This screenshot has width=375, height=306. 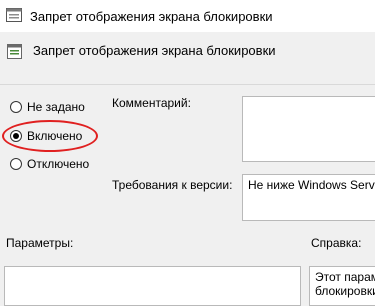 I want to click on requirements-field: Не ниже Windows Server, so click(x=308, y=197).